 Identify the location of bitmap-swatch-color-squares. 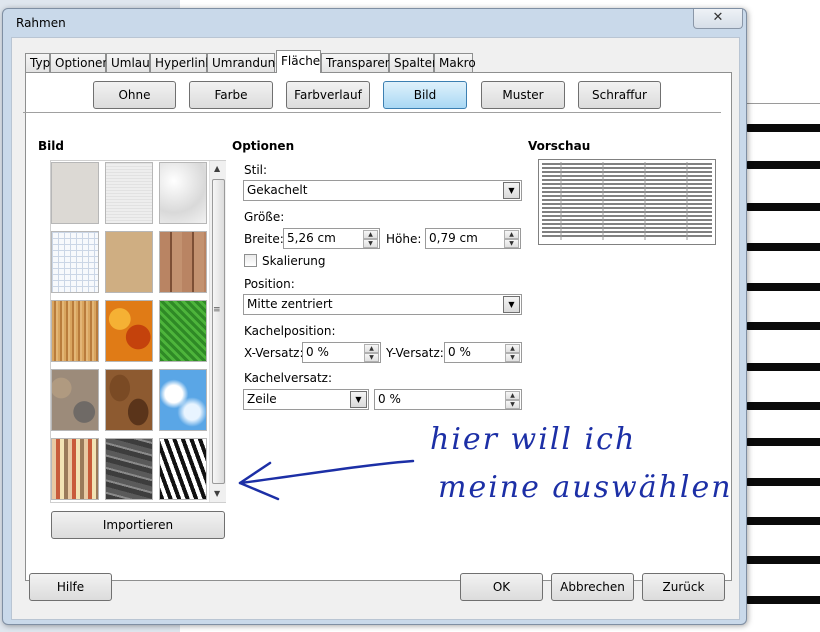
(75, 469).